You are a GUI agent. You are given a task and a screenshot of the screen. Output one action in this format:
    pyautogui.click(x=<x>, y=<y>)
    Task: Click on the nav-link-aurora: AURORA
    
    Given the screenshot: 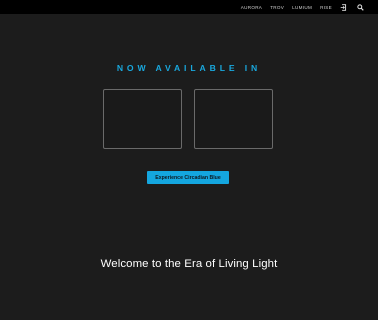 What is the action you would take?
    pyautogui.click(x=251, y=7)
    